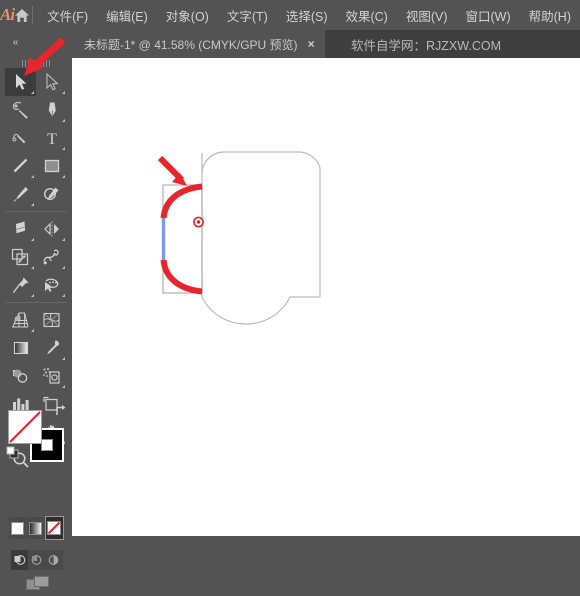 This screenshot has width=580, height=596. I want to click on tool-scale, so click(20, 257).